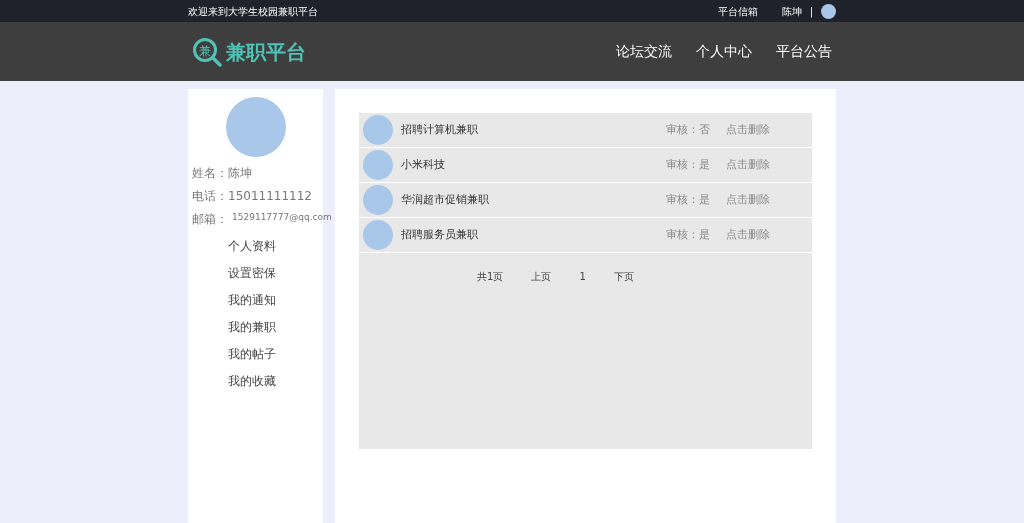  What do you see at coordinates (644, 51) in the screenshot?
I see `nav-link: 论坛交流` at bounding box center [644, 51].